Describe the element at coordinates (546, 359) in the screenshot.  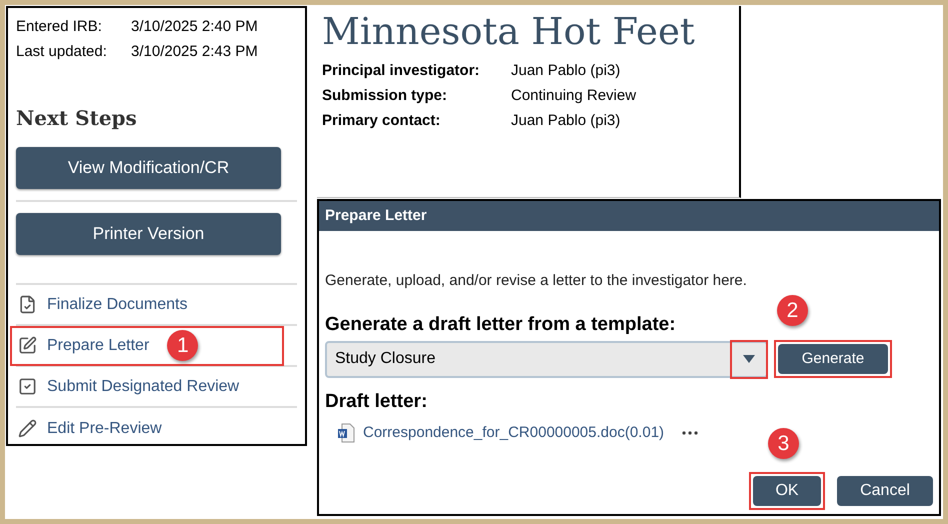
I see `template-dropdown: Study Closure` at that location.